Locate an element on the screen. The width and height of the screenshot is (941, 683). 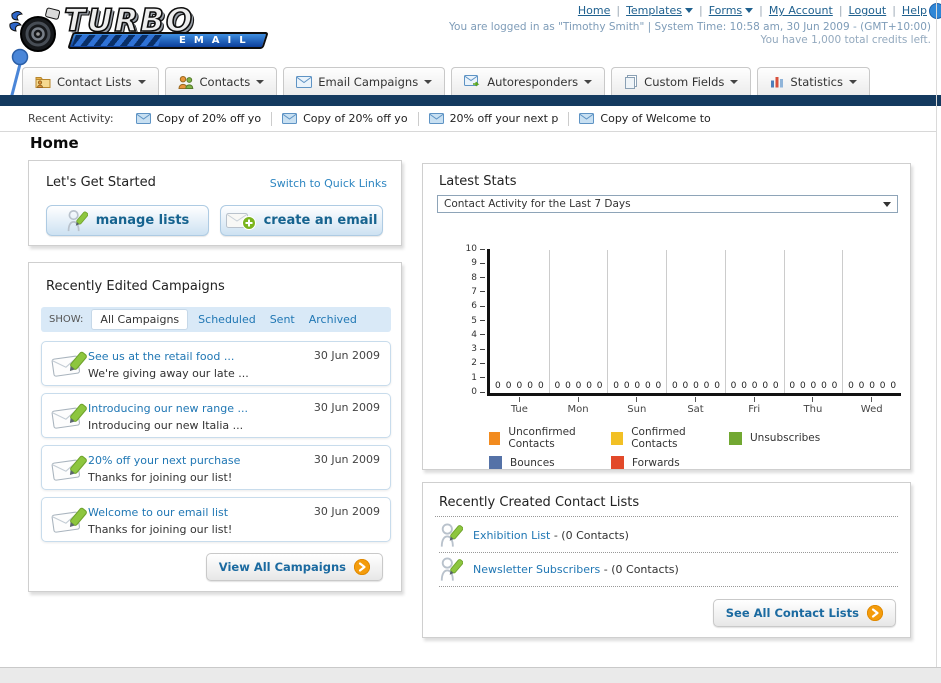
manage-lists-button: manage lists is located at coordinates (127, 220).